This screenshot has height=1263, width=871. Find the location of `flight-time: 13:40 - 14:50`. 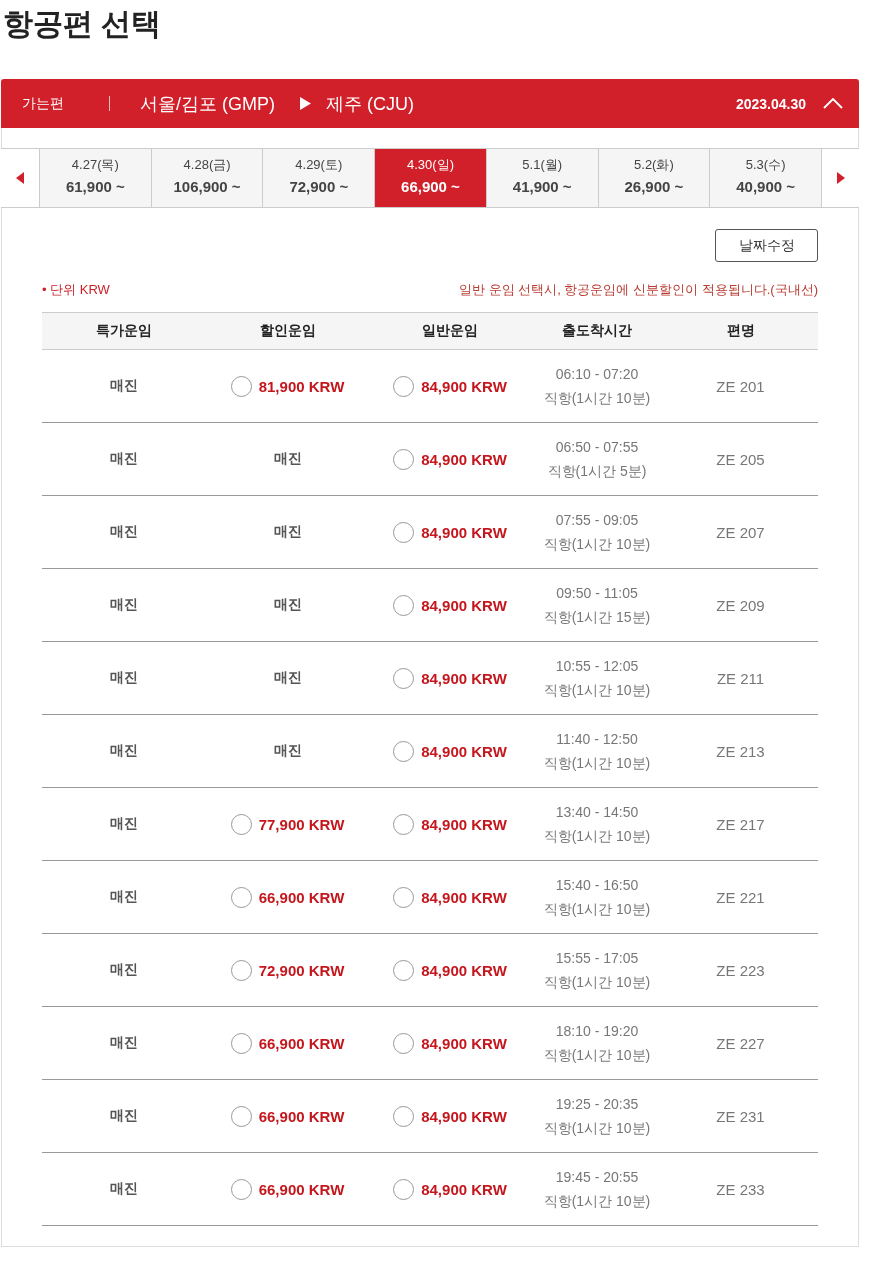

flight-time: 13:40 - 14:50 is located at coordinates (597, 812).